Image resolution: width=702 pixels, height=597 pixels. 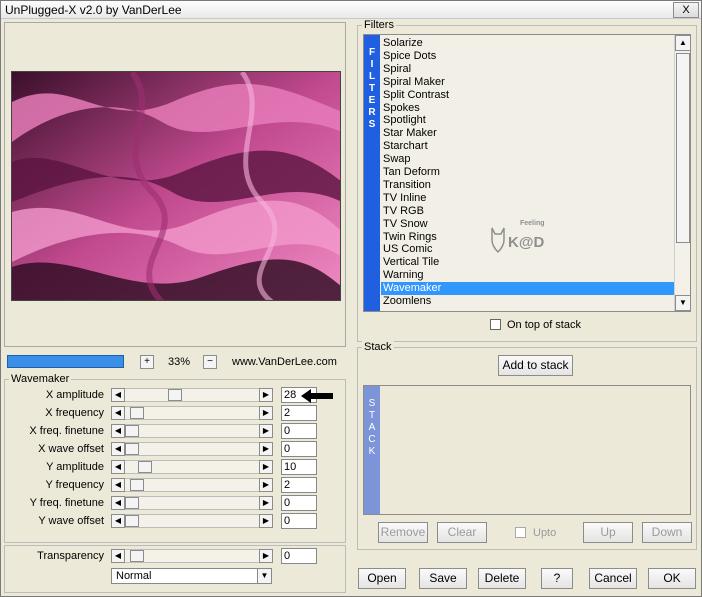 What do you see at coordinates (682, 303) in the screenshot?
I see `scroll-down-icon: ▼` at bounding box center [682, 303].